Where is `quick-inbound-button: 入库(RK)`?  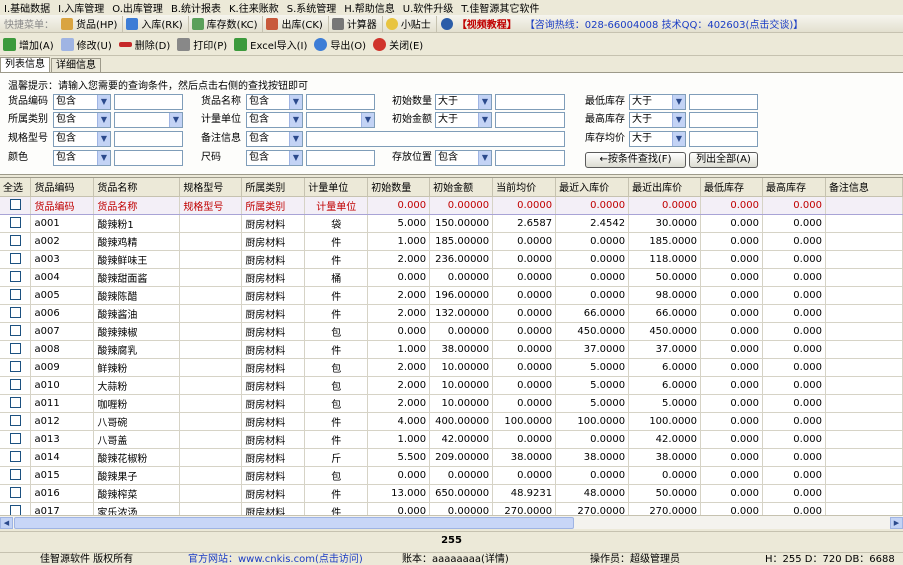
quick-inbound-button: 入库(RK) is located at coordinates (156, 23).